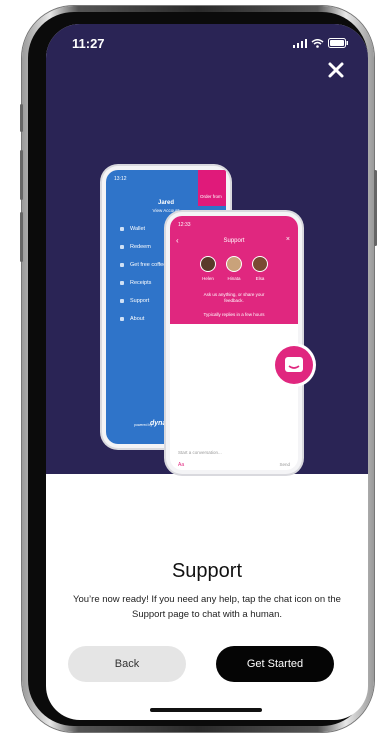 The height and width of the screenshot is (735, 387). What do you see at coordinates (207, 571) in the screenshot?
I see `page-title: Support` at bounding box center [207, 571].